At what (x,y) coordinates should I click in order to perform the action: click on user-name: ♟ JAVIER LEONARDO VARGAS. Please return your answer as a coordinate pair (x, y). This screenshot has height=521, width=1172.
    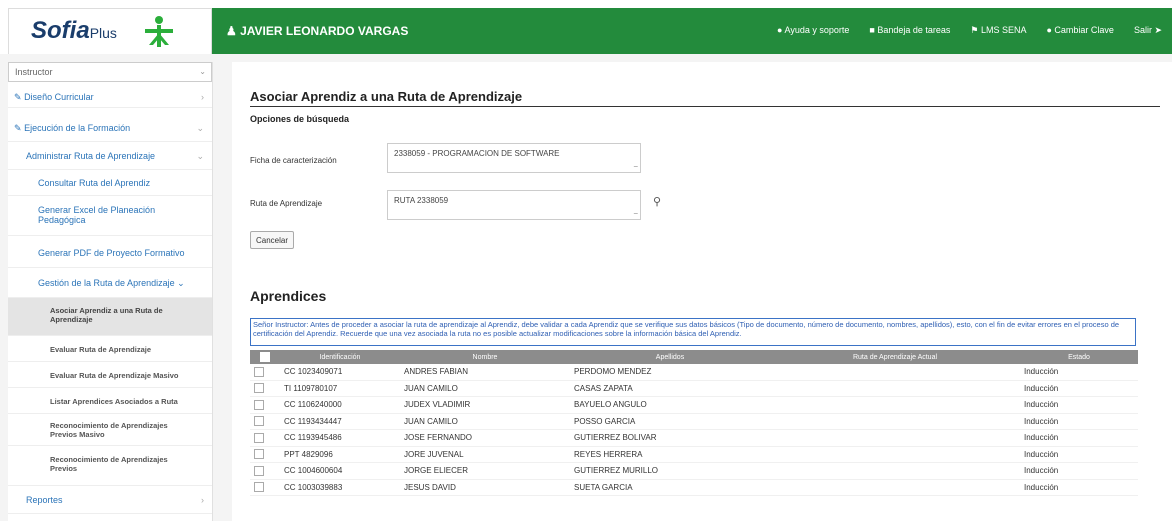
    Looking at the image, I should click on (317, 31).